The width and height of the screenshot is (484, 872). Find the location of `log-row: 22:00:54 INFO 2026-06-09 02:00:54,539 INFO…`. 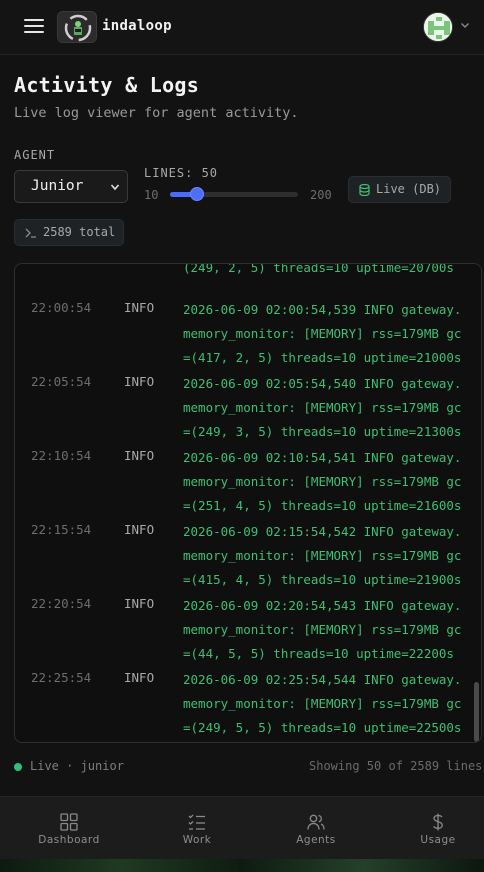

log-row: 22:00:54 INFO 2026-06-09 02:00:54,539 INFO… is located at coordinates (248, 327).